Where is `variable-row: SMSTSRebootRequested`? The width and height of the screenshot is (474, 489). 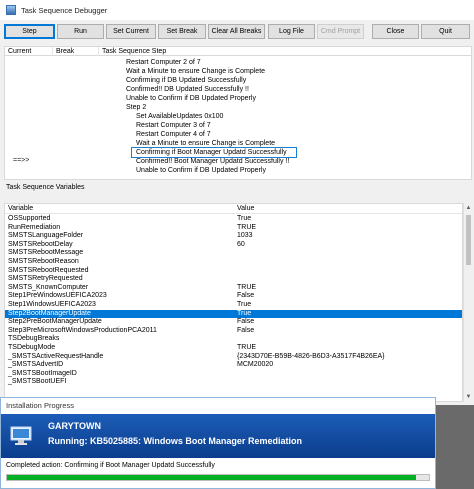 variable-row: SMSTSRebootRequested is located at coordinates (233, 271).